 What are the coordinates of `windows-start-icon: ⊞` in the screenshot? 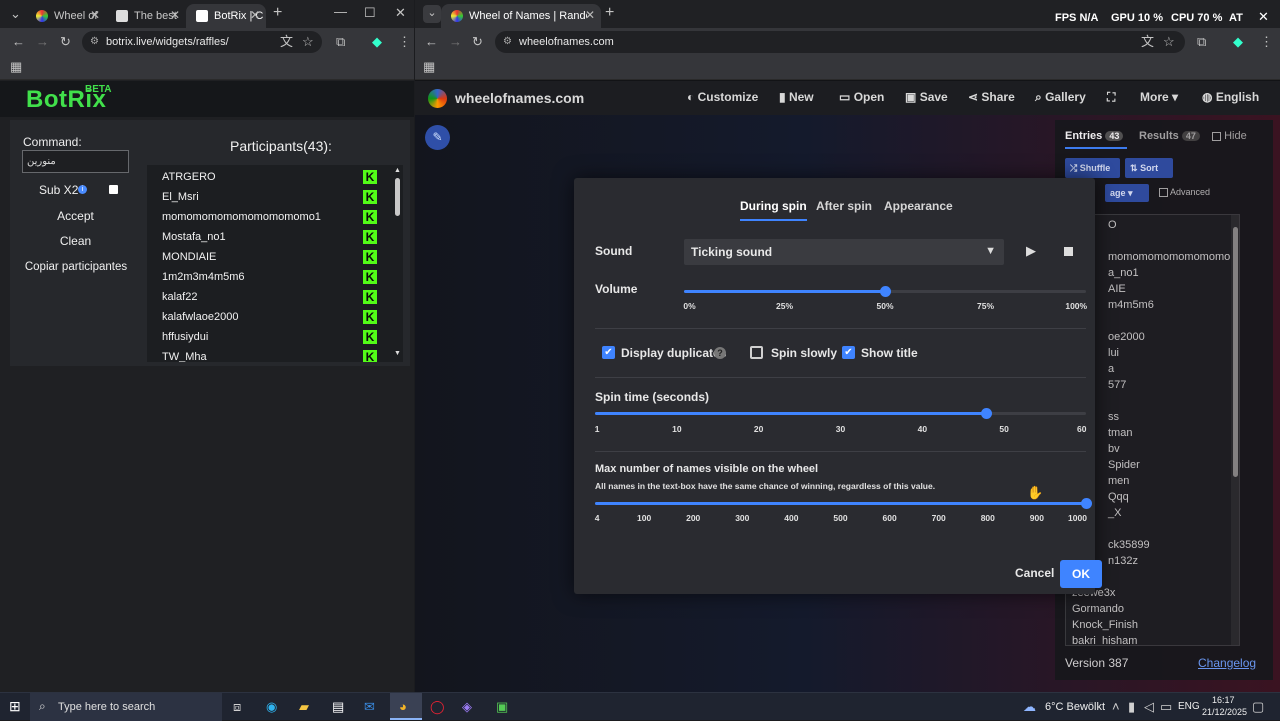 It's located at (15, 706).